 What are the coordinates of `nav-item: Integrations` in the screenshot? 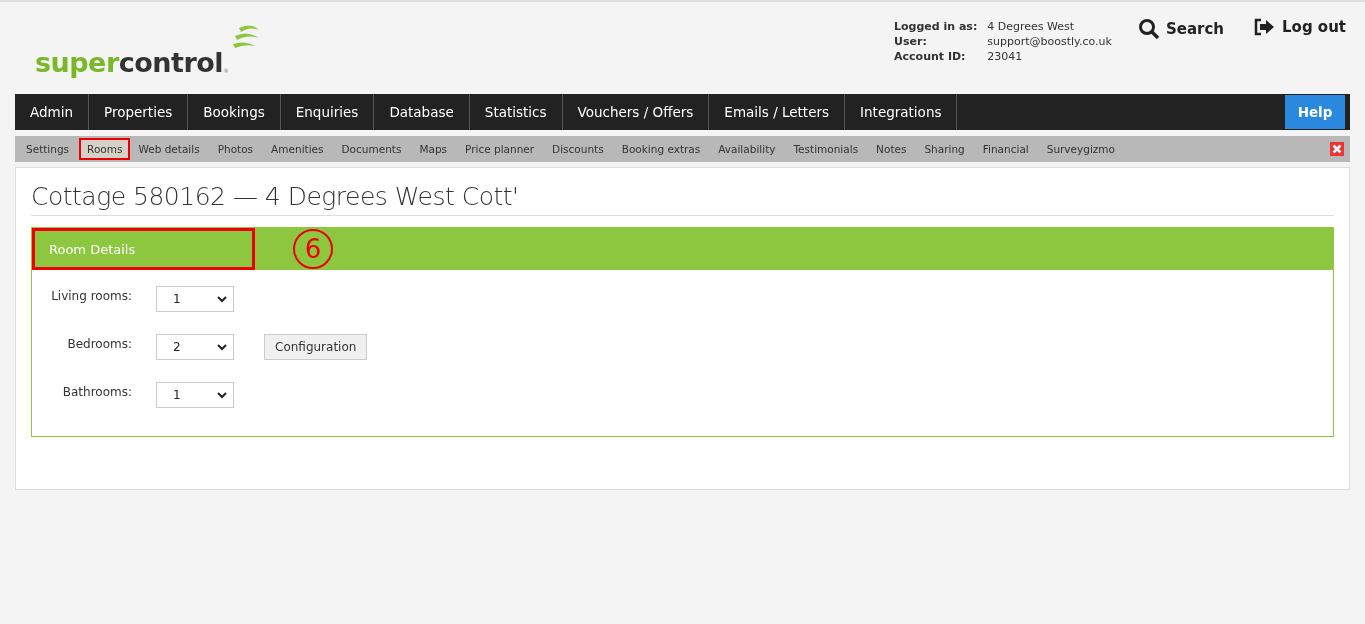 It's located at (901, 112).